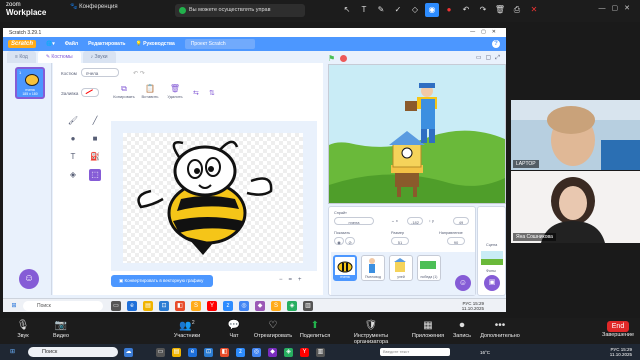 Image resolution: width=640 pixels, height=360 pixels. Describe the element at coordinates (73, 175) in the screenshot. I see `eraser-icon: ◈` at that location.